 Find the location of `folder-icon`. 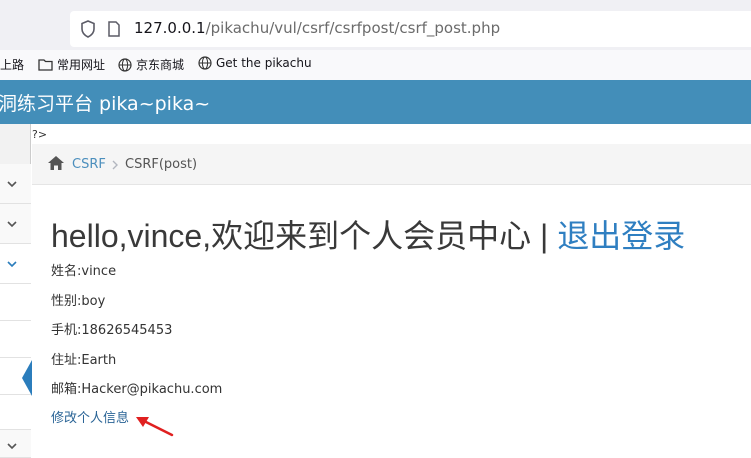

folder-icon is located at coordinates (45, 65).